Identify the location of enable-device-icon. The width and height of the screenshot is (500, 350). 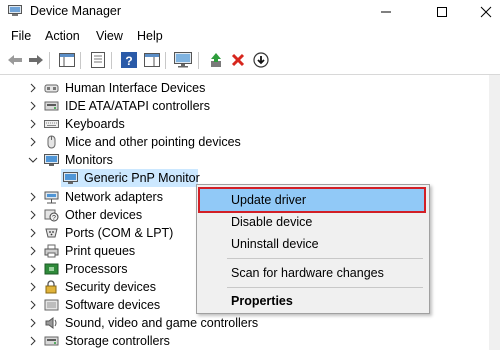
(261, 60).